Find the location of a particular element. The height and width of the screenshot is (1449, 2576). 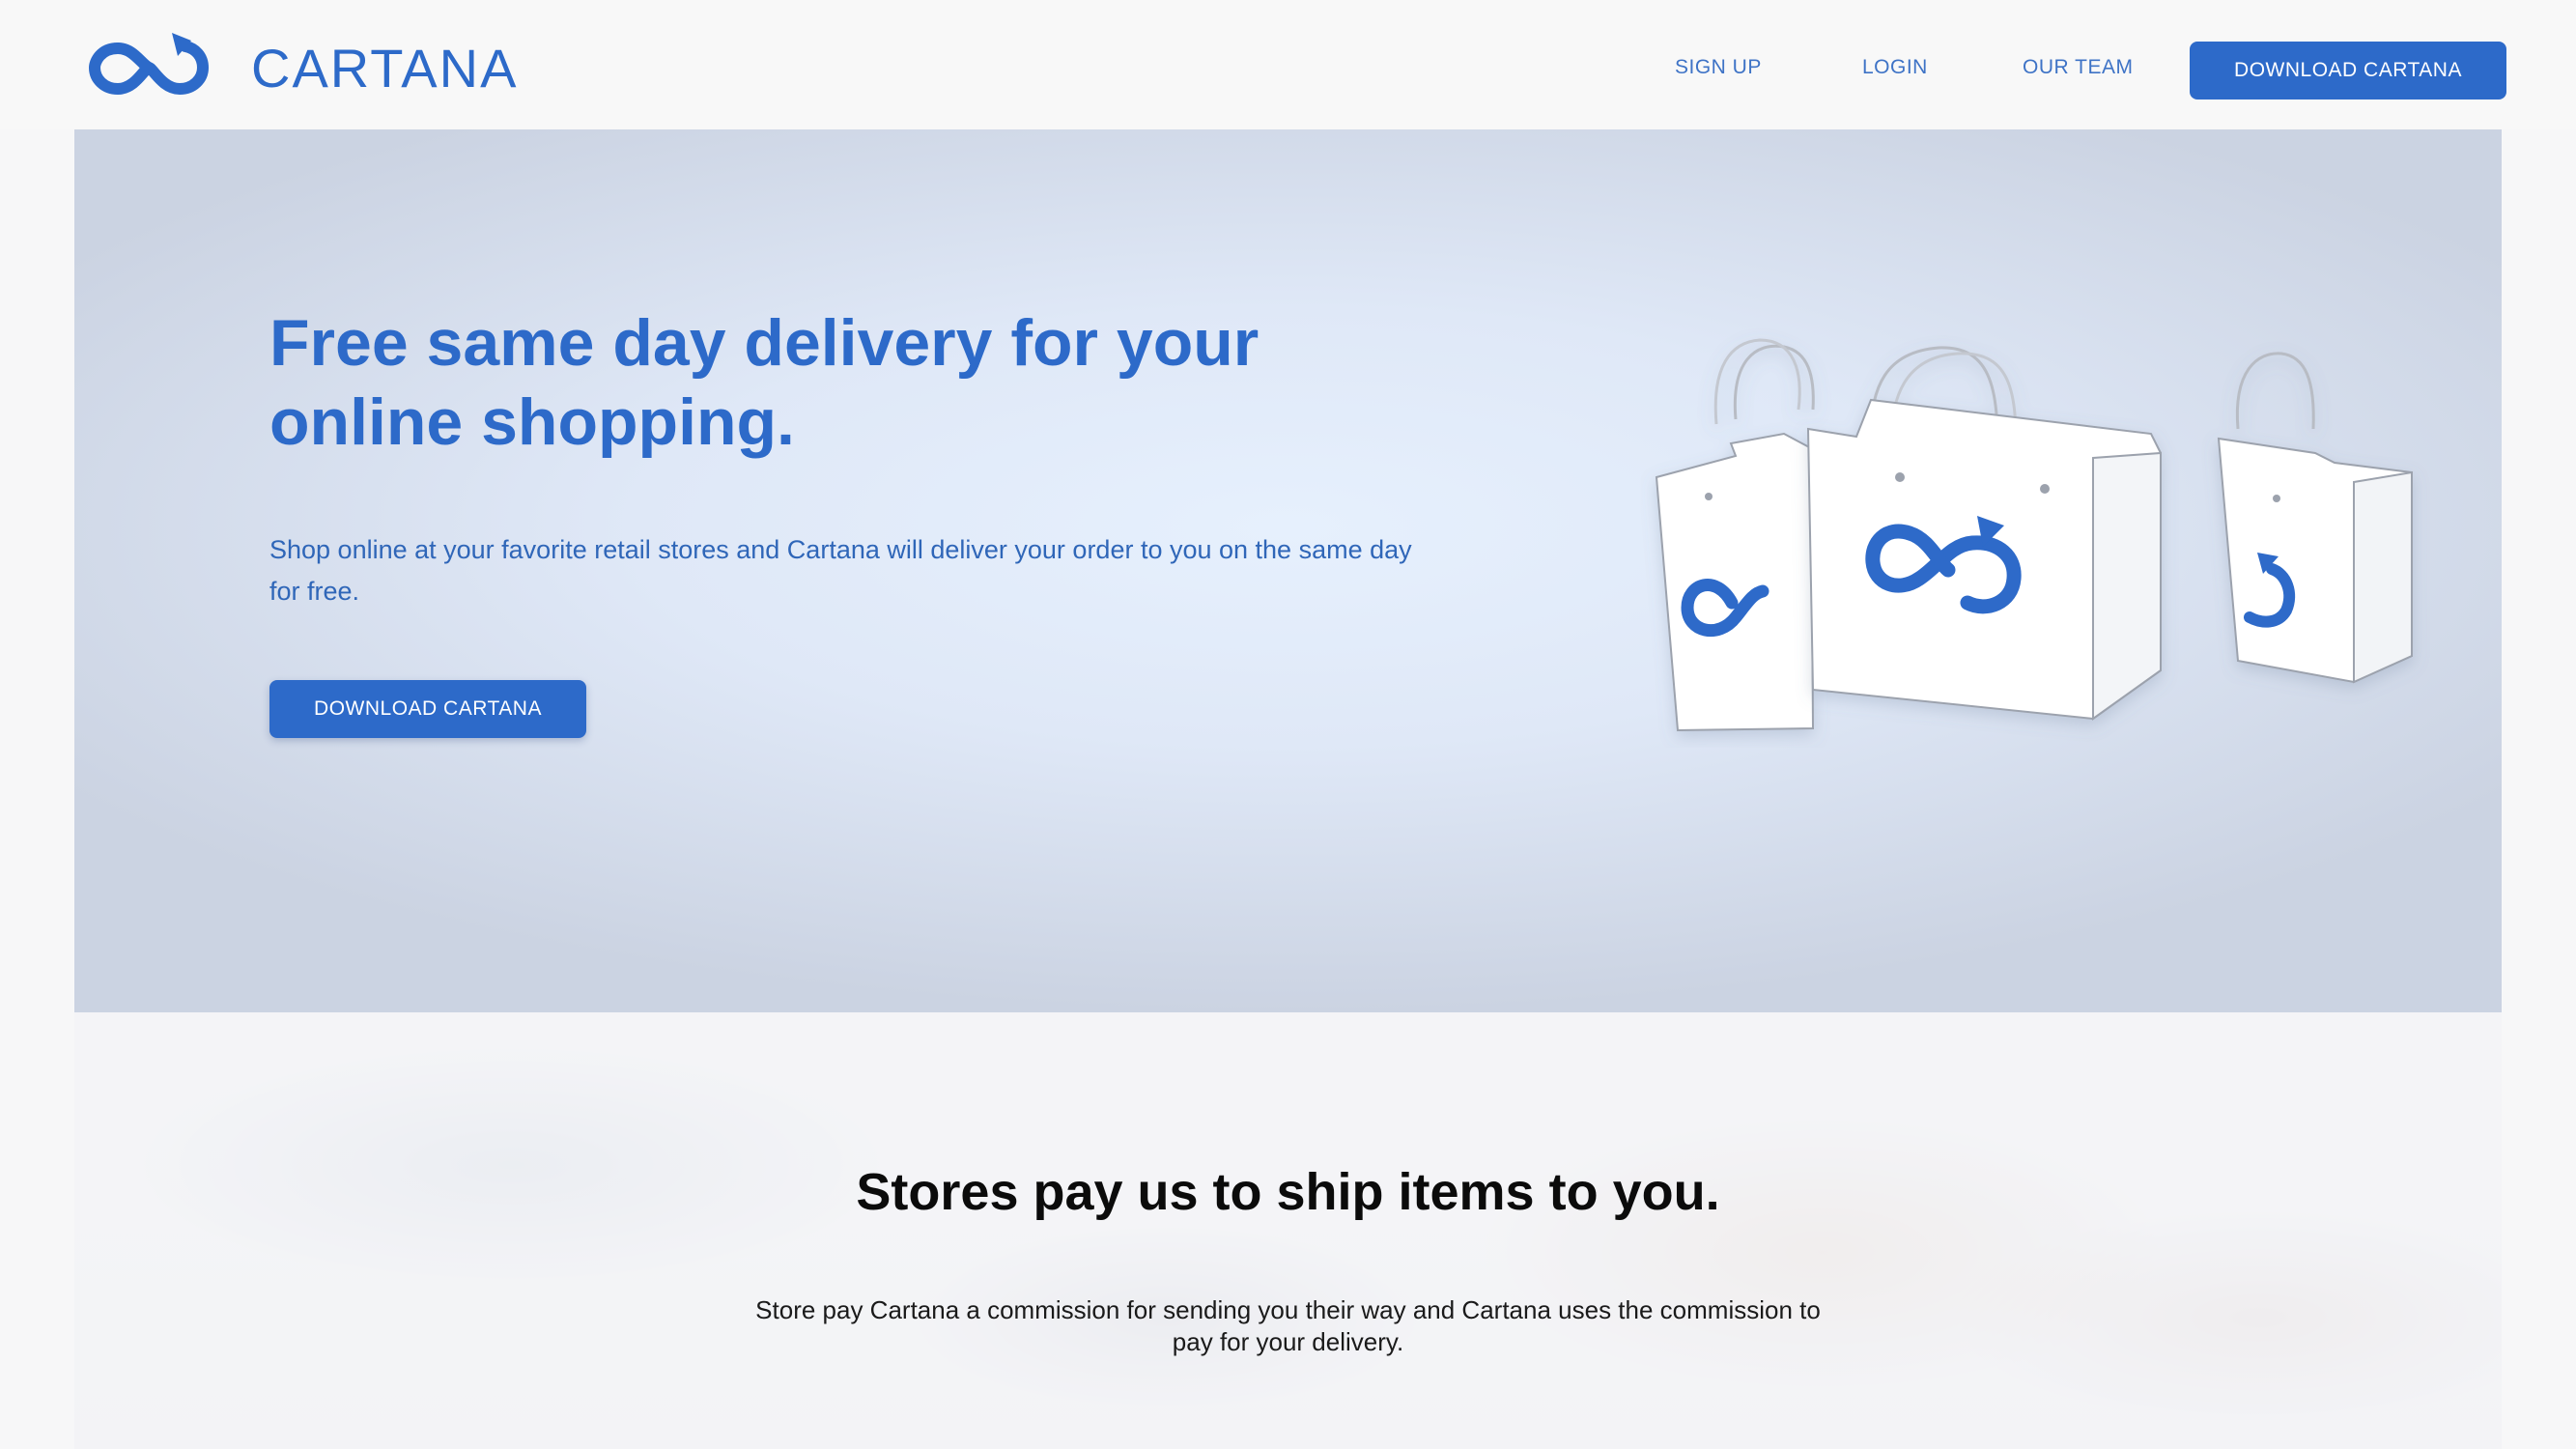

hero-download-button: DOWNLOAD CARTANA is located at coordinates (427, 709).